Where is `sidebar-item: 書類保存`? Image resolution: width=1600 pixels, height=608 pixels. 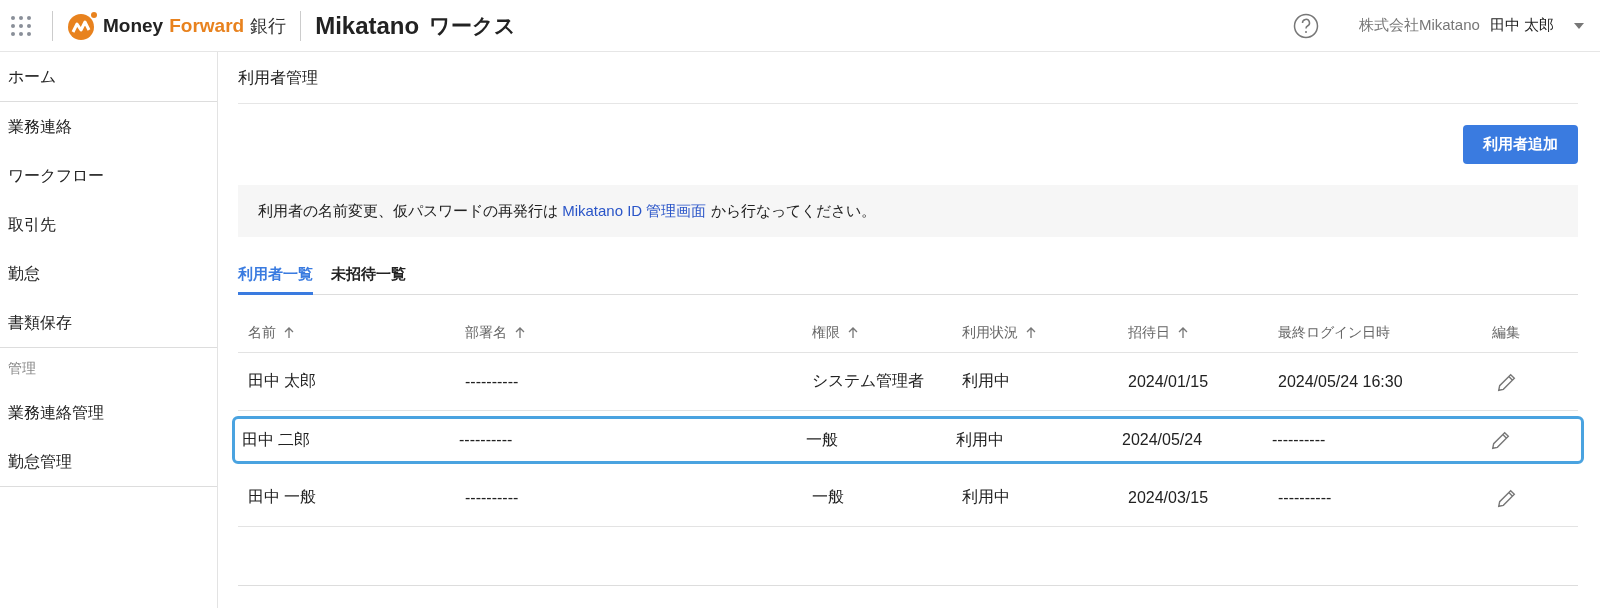 sidebar-item: 書類保存 is located at coordinates (108, 322).